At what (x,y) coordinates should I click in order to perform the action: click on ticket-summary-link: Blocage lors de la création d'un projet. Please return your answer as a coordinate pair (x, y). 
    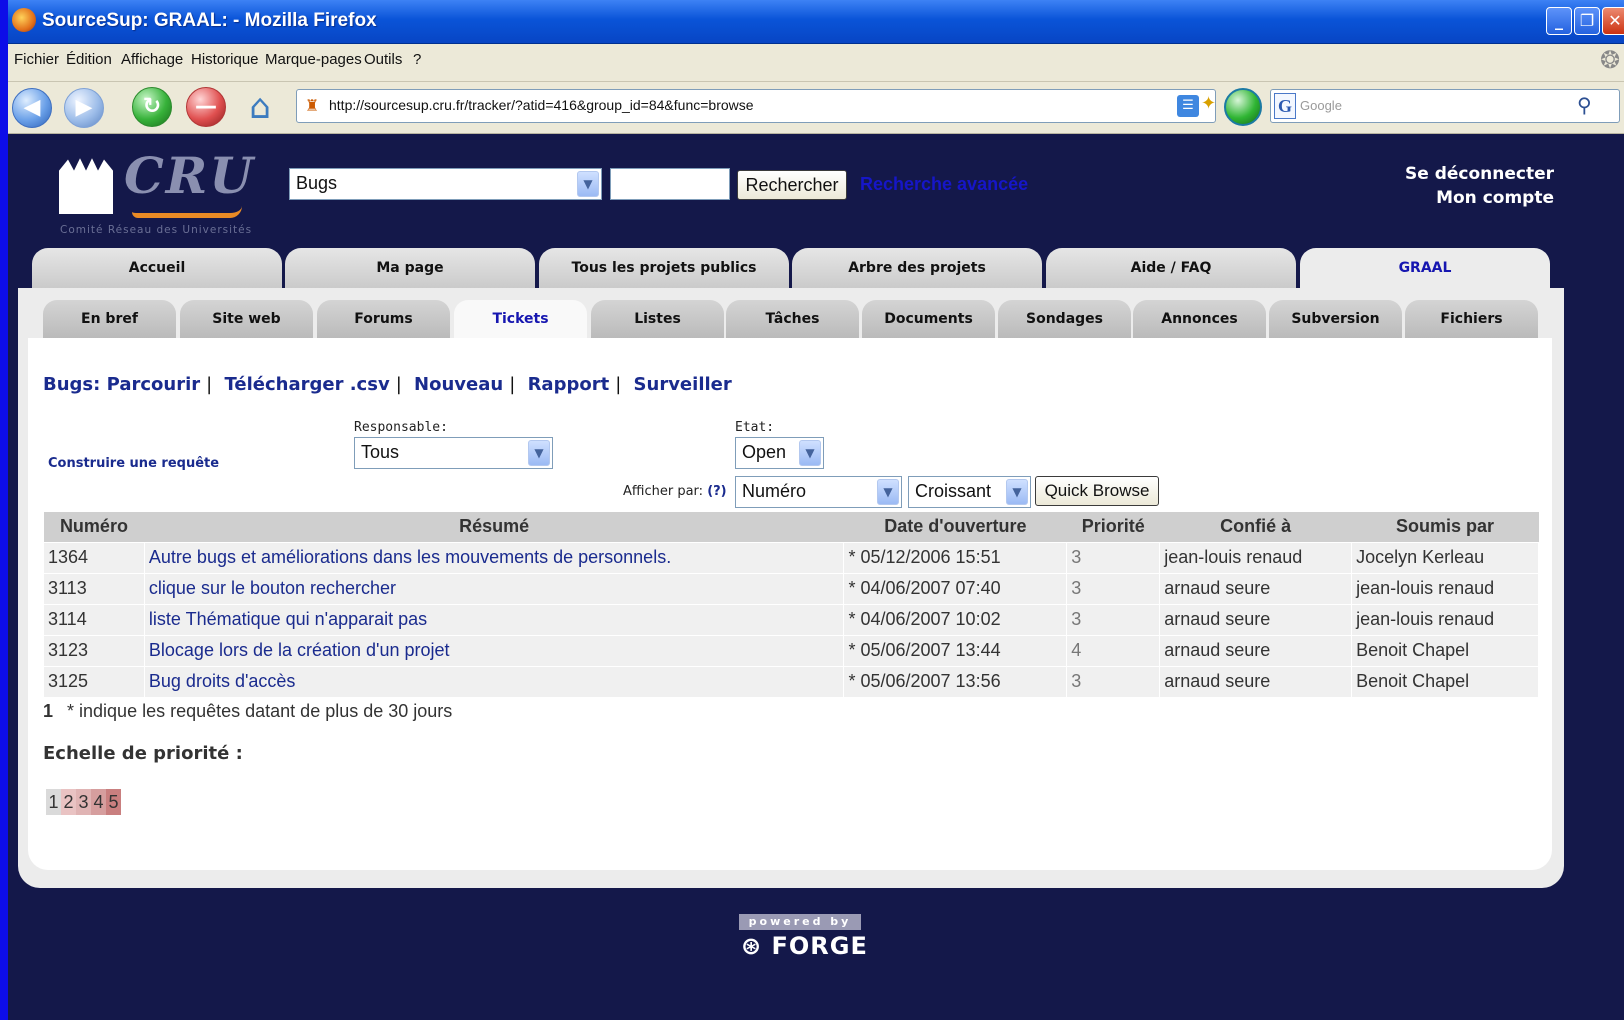
    Looking at the image, I should click on (494, 650).